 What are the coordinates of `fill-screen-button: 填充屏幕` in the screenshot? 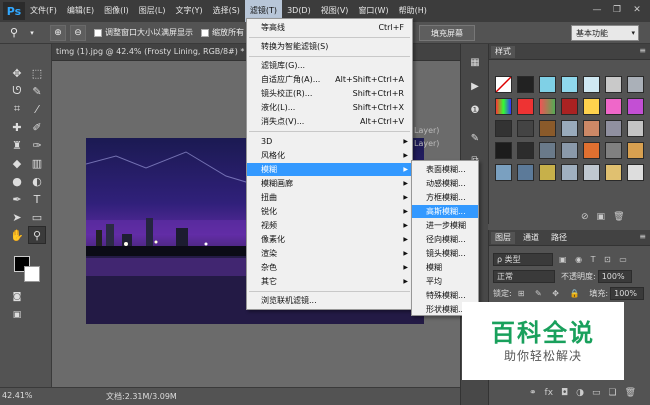 It's located at (447, 33).